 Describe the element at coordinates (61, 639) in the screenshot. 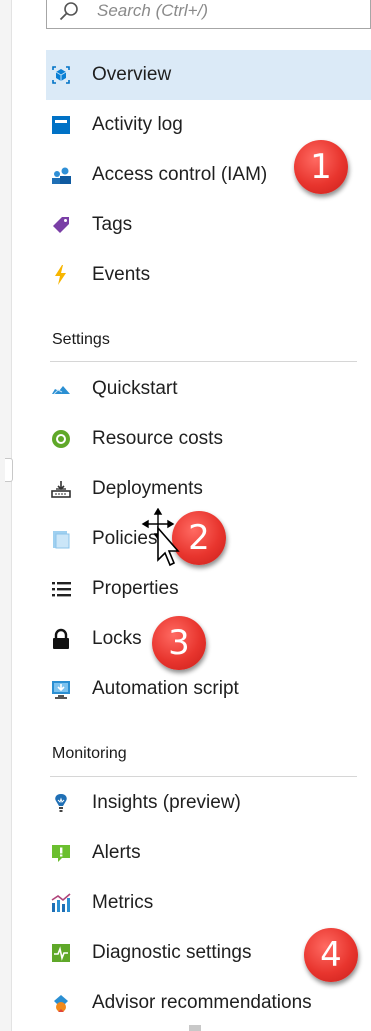

I see `lock-icon` at that location.